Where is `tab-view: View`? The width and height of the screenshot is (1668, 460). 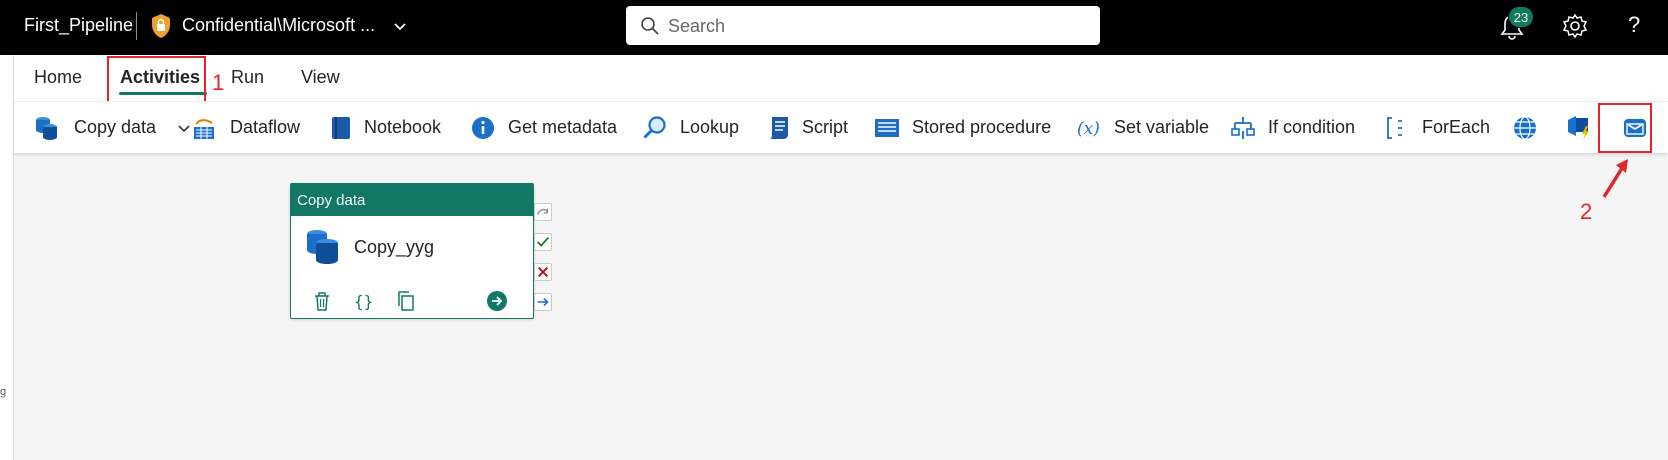
tab-view: View is located at coordinates (320, 77).